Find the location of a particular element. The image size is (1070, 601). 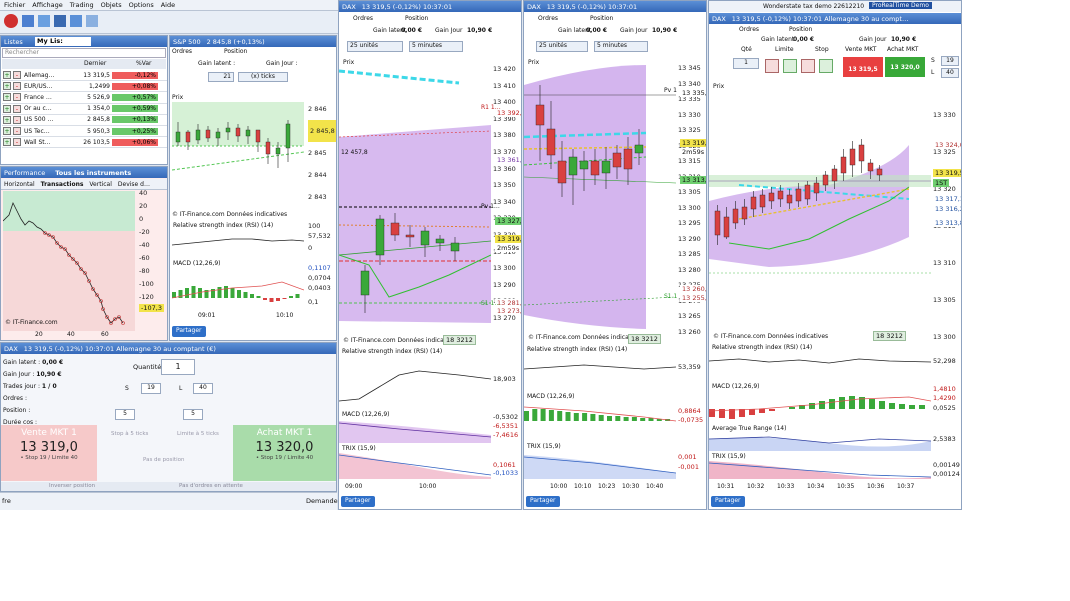

watchlist-row: + - US Tec… 5 950,3 +0,25% is located at coordinates (84, 132).